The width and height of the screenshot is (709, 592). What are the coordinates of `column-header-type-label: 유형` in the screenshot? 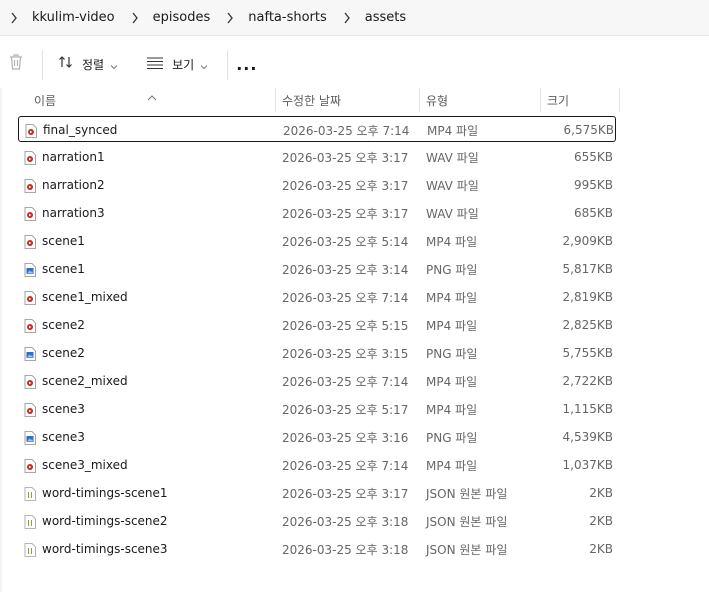 It's located at (437, 100).